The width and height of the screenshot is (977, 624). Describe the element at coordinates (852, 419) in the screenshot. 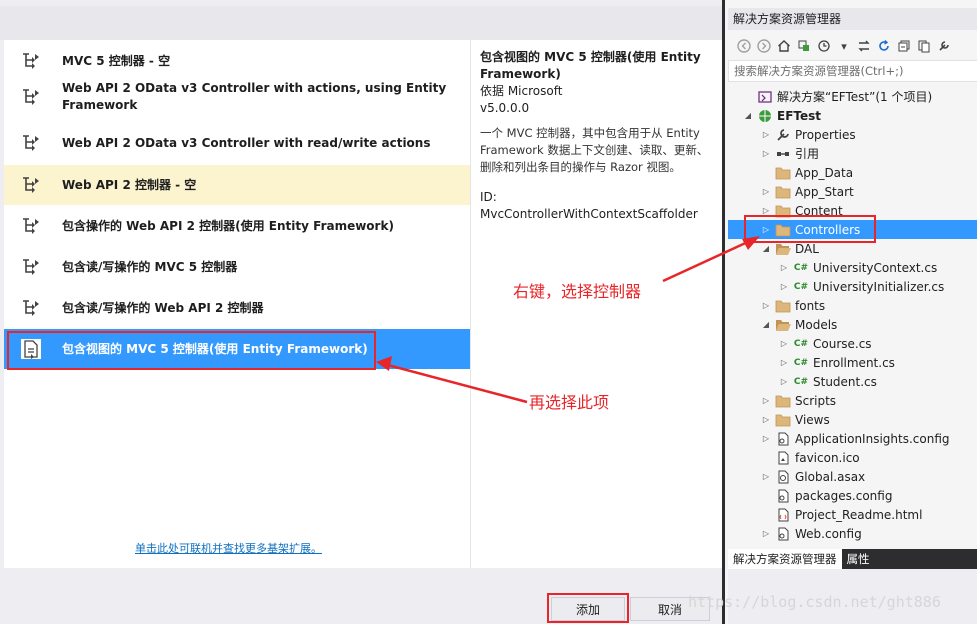

I see `tree-item: ▷ Views` at that location.